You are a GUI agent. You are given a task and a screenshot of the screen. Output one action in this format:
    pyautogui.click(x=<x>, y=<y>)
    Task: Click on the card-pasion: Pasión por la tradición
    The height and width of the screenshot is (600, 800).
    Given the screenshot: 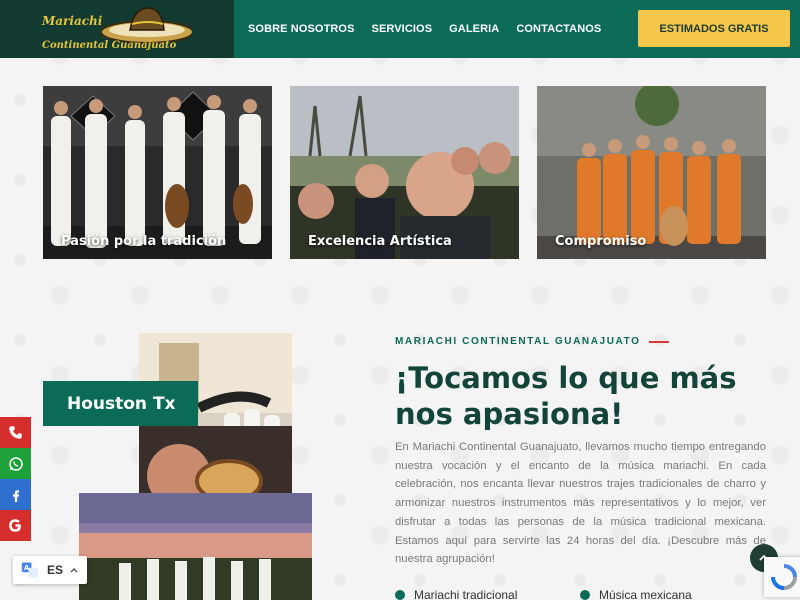 What is the action you would take?
    pyautogui.click(x=157, y=172)
    